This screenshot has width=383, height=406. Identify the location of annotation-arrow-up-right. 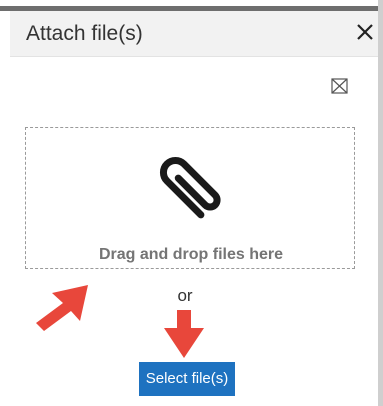
(62, 308).